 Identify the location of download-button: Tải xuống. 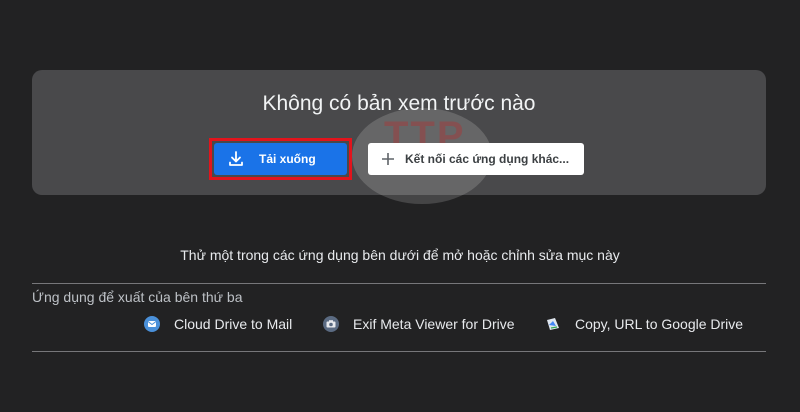
(280, 159).